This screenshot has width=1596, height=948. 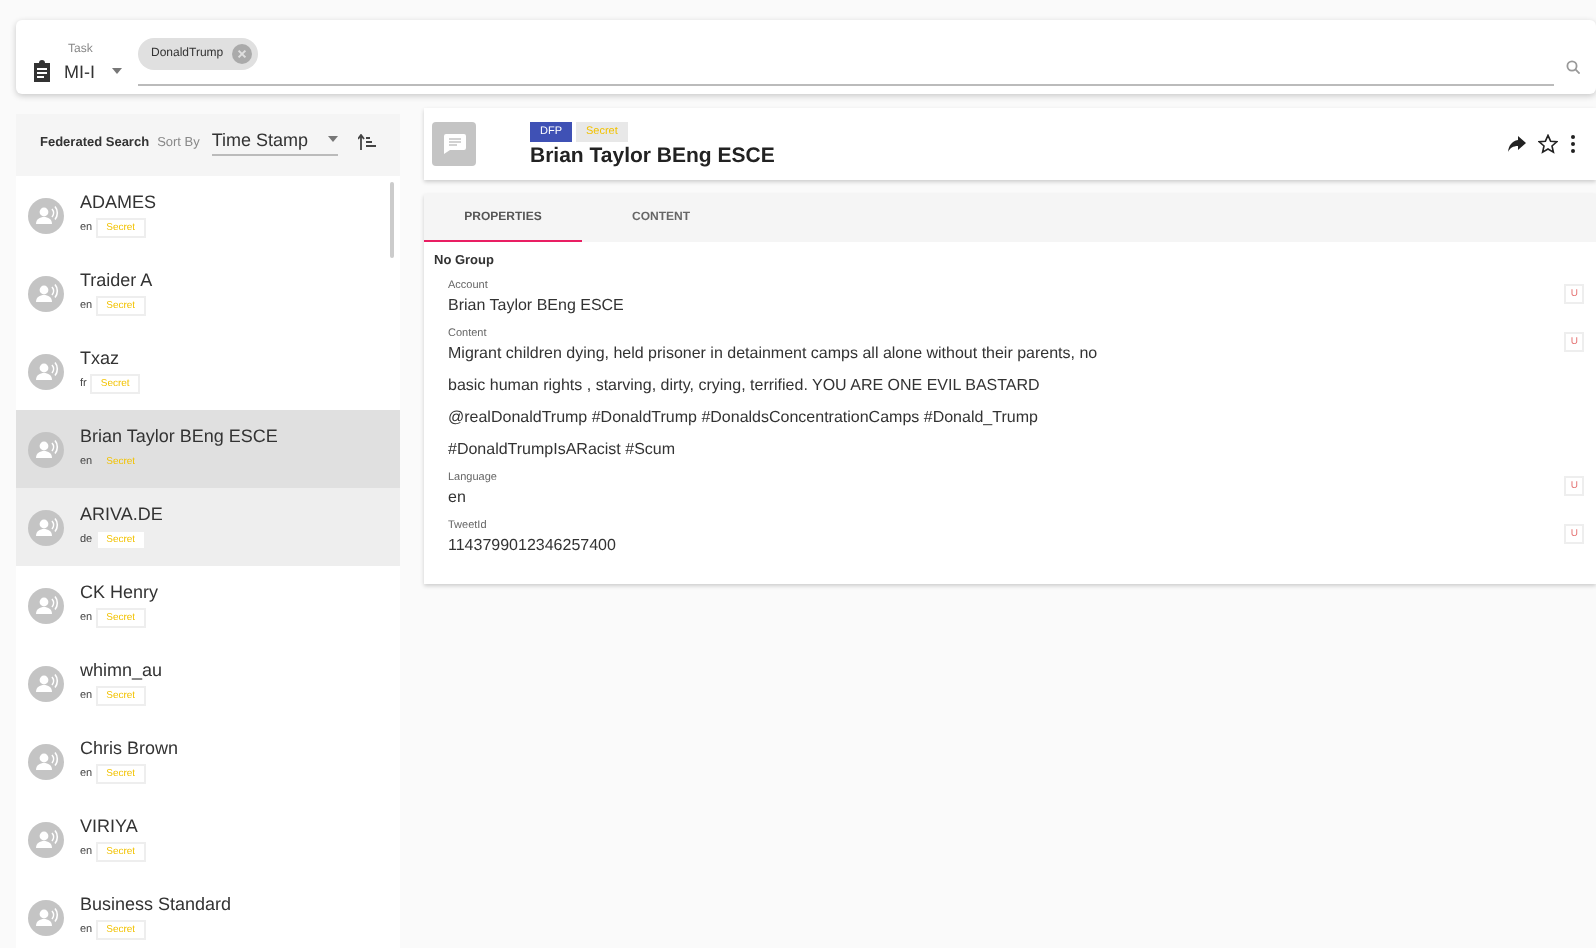 What do you see at coordinates (156, 904) in the screenshot?
I see `item-name: Business Standard` at bounding box center [156, 904].